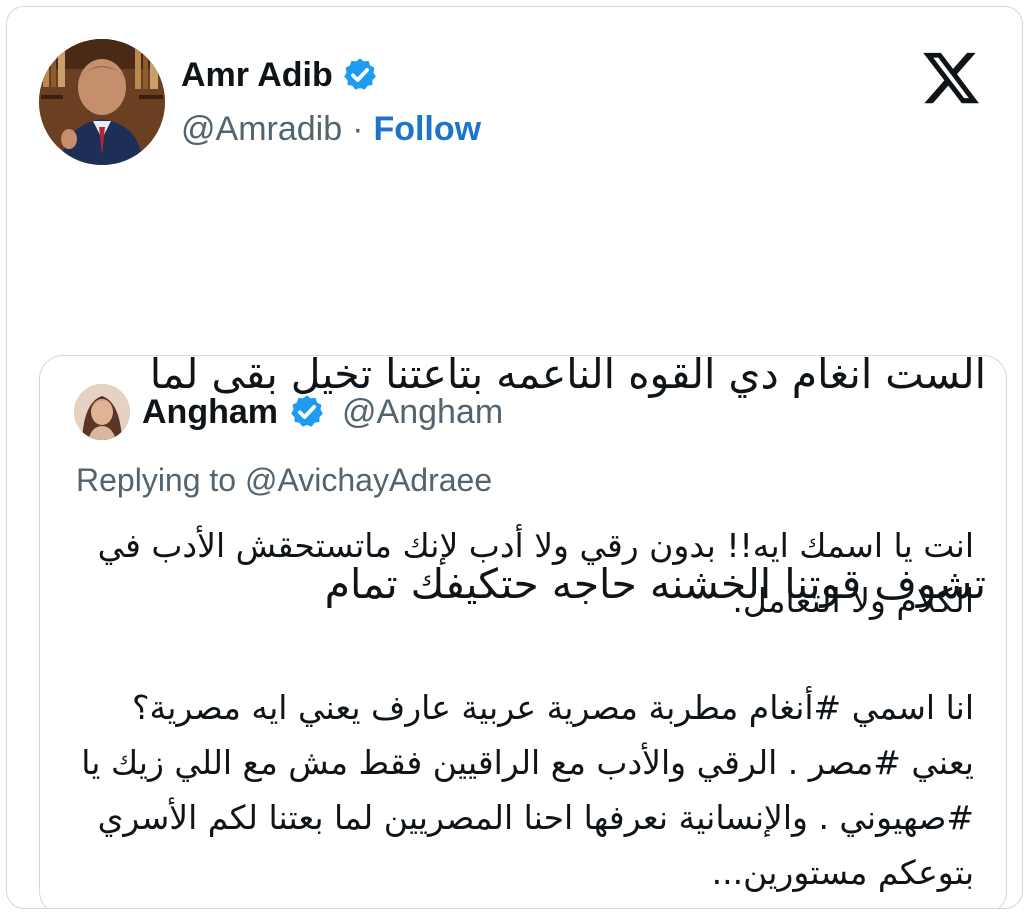  I want to click on quoted-author-avatar, so click(102, 412).